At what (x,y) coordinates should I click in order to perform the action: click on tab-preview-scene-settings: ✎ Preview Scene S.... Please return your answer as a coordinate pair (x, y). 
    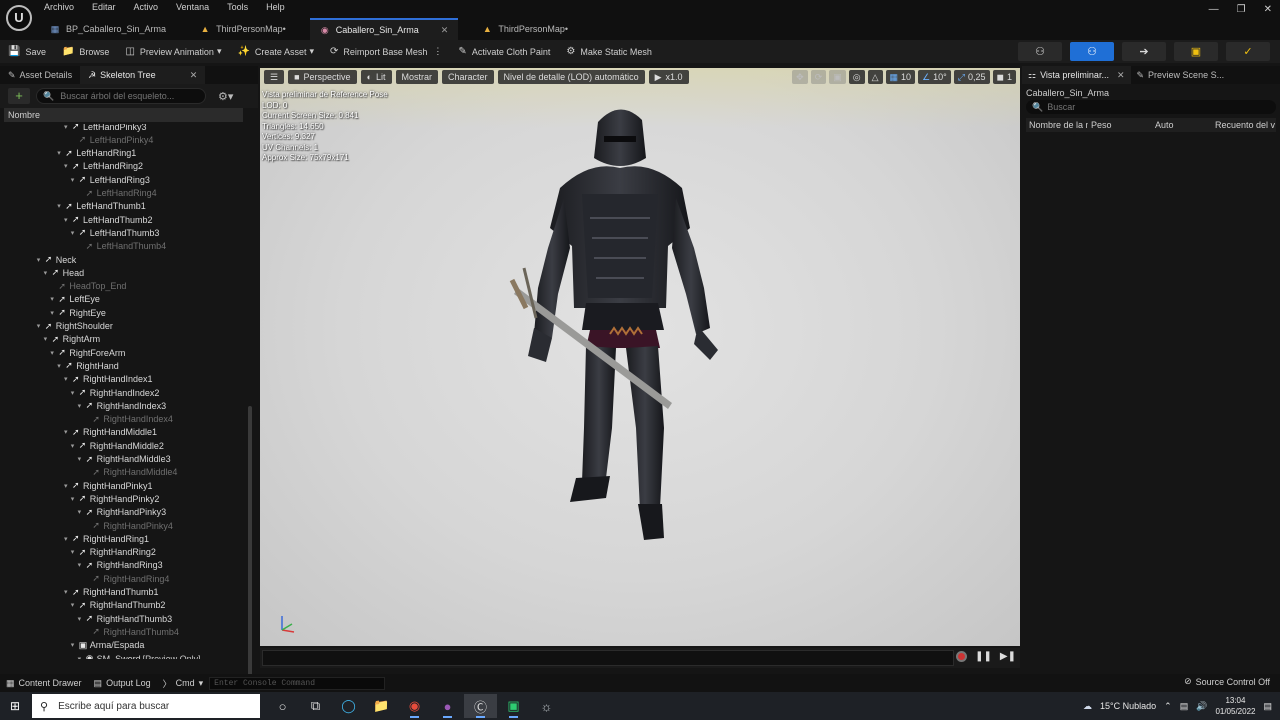
    Looking at the image, I should click on (1181, 75).